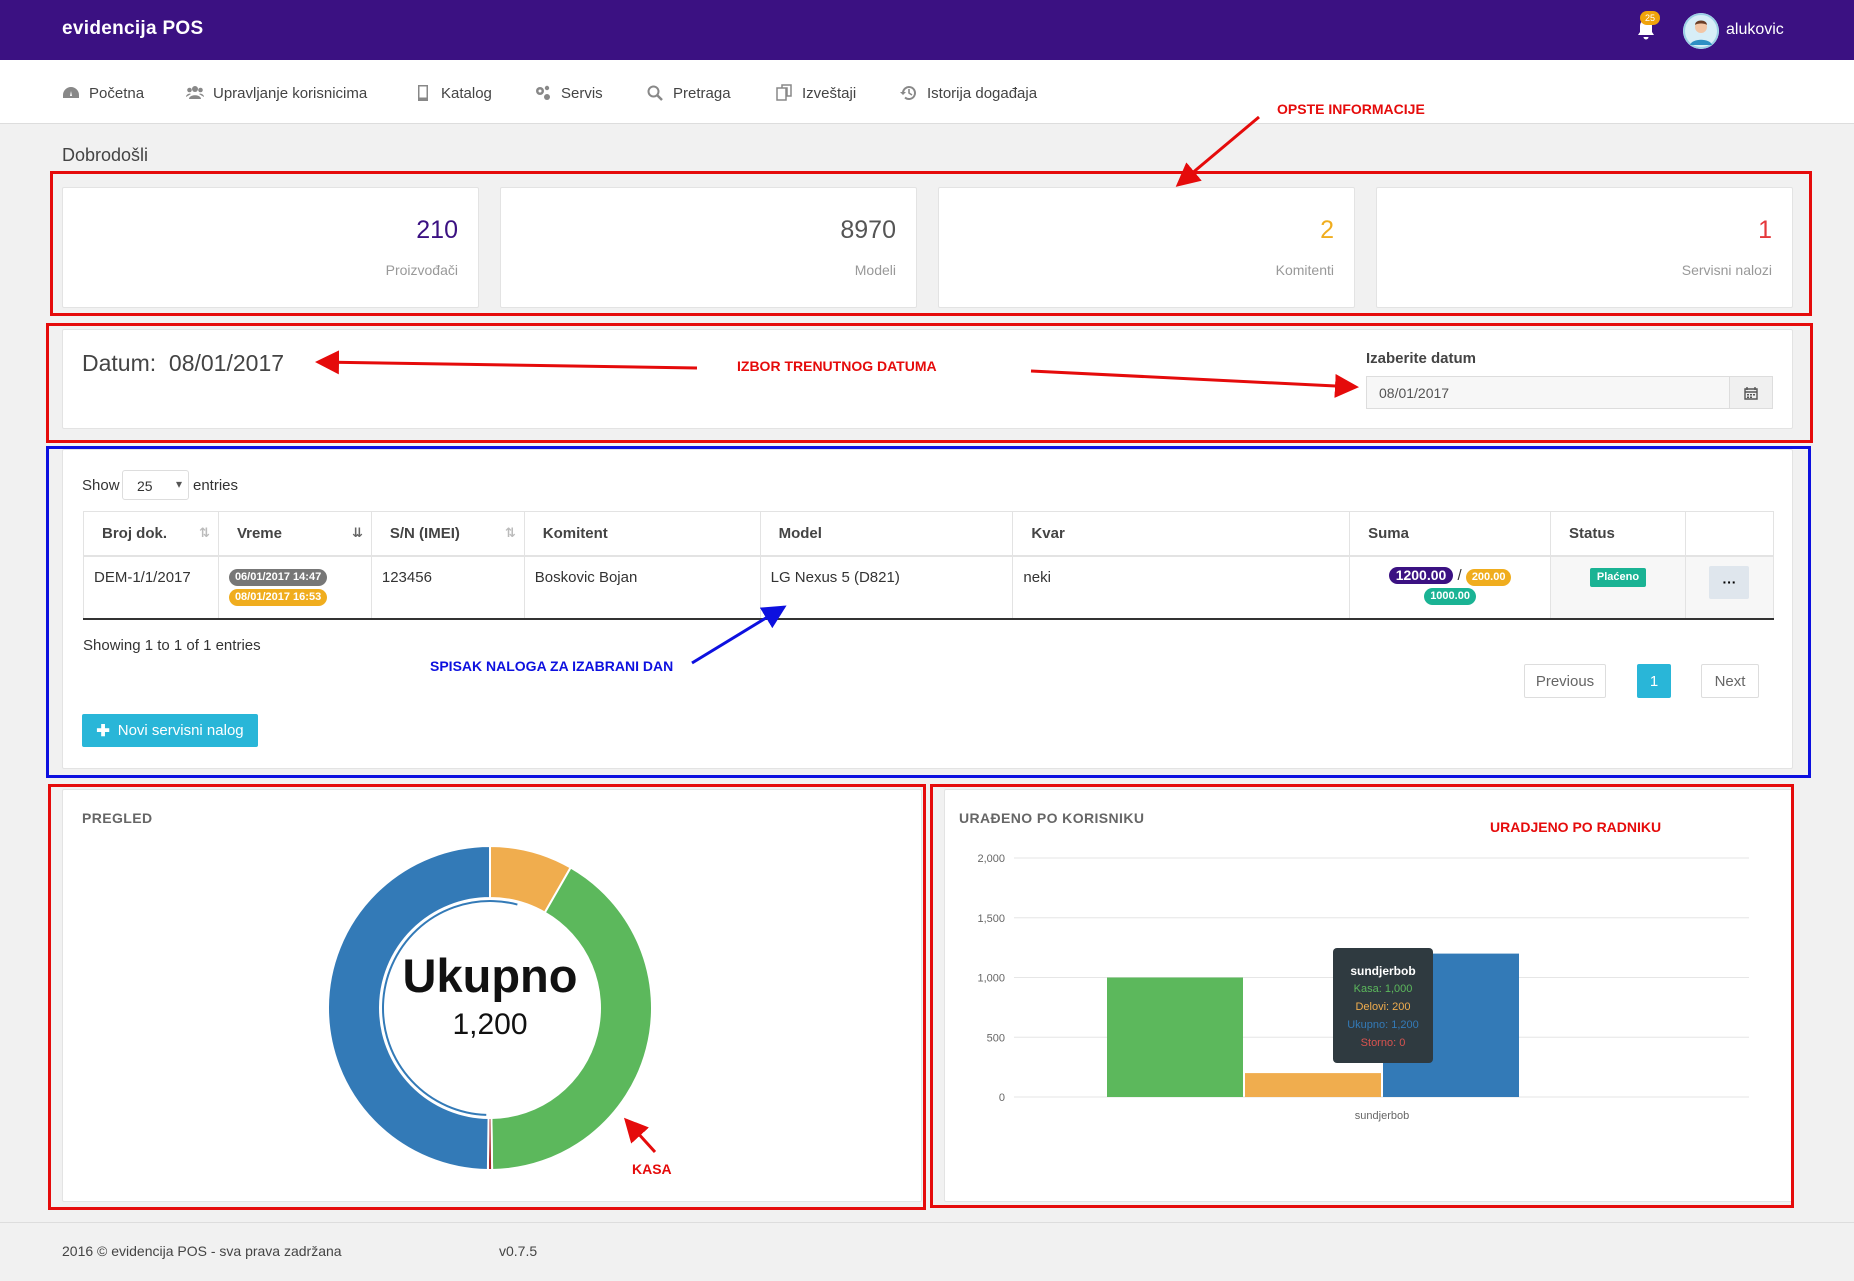 This screenshot has height=1281, width=1854. What do you see at coordinates (640, 1135) in the screenshot?
I see `arrow-kasa` at bounding box center [640, 1135].